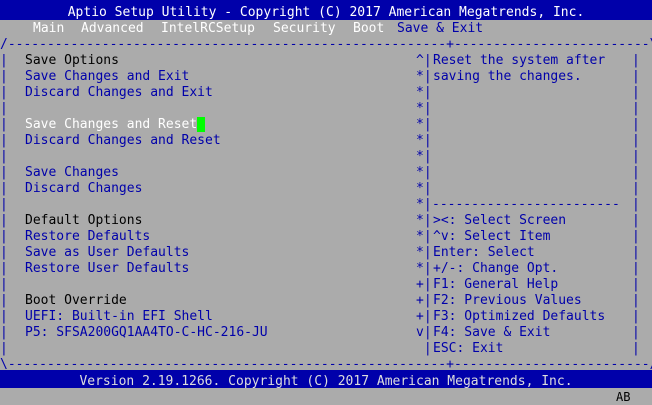 This screenshot has width=652, height=405. I want to click on menu-item-discard-changes-and-exit: Discard Changes and Exit, so click(119, 93).